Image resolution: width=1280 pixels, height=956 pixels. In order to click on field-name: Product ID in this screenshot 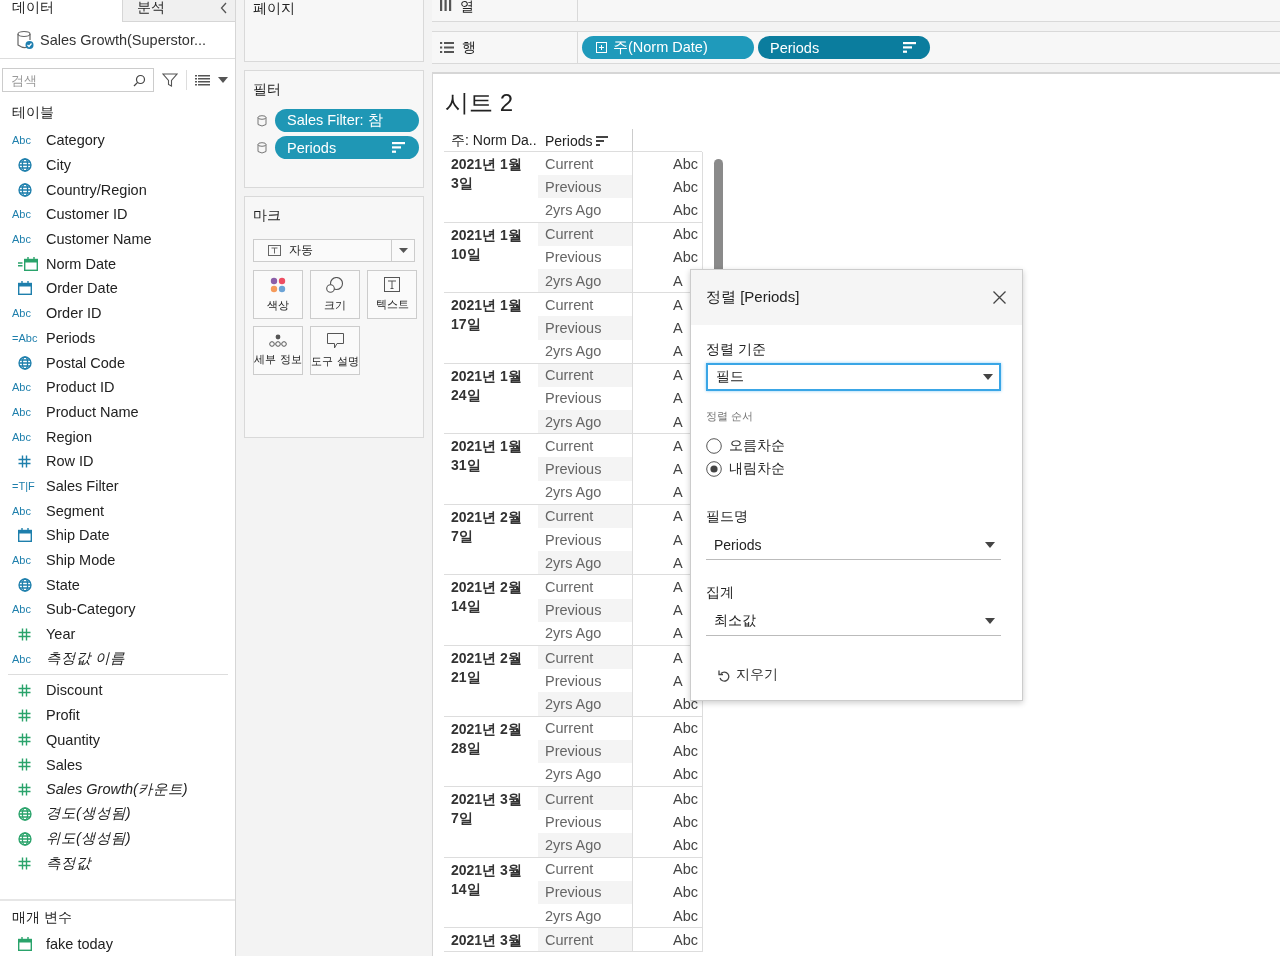, I will do `click(80, 387)`.